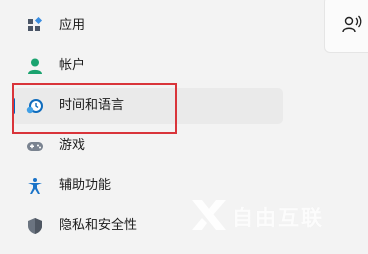 This screenshot has width=368, height=254. Describe the element at coordinates (35, 226) in the screenshot. I see `privacy-shield-icon` at that location.